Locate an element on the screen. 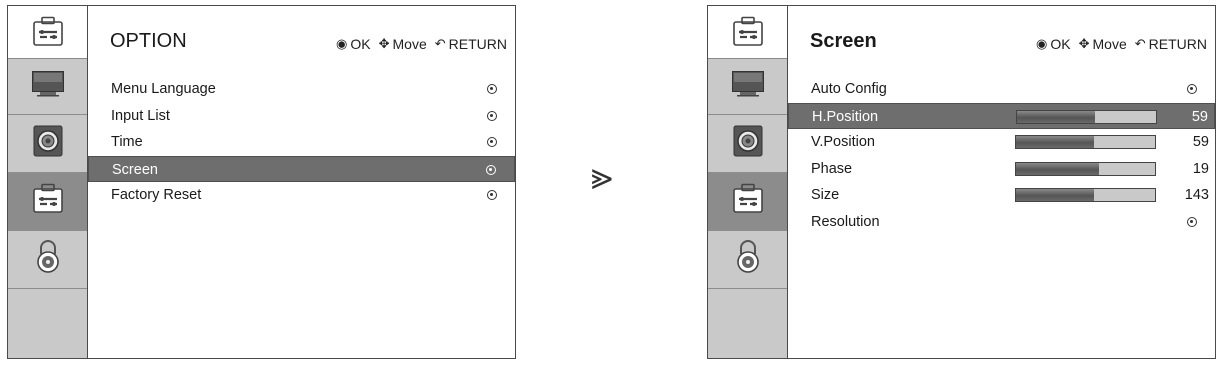 The height and width of the screenshot is (365, 1217). menu-item-phase: Phase 19 is located at coordinates (1001, 169).